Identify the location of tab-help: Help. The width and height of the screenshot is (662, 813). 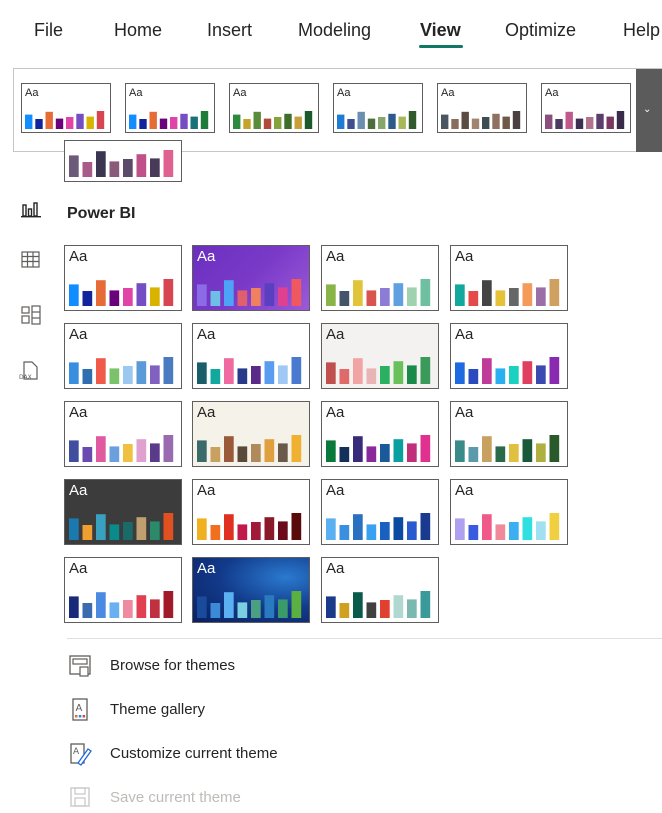
(641, 30).